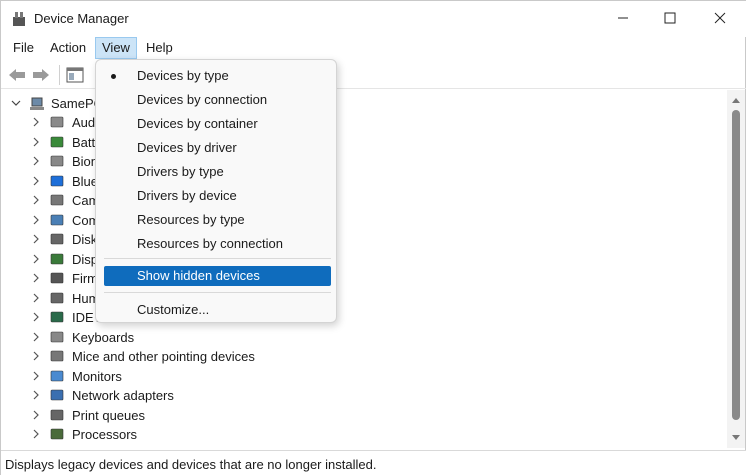 The height and width of the screenshot is (476, 746). I want to click on bluetooth-icon, so click(57, 180).